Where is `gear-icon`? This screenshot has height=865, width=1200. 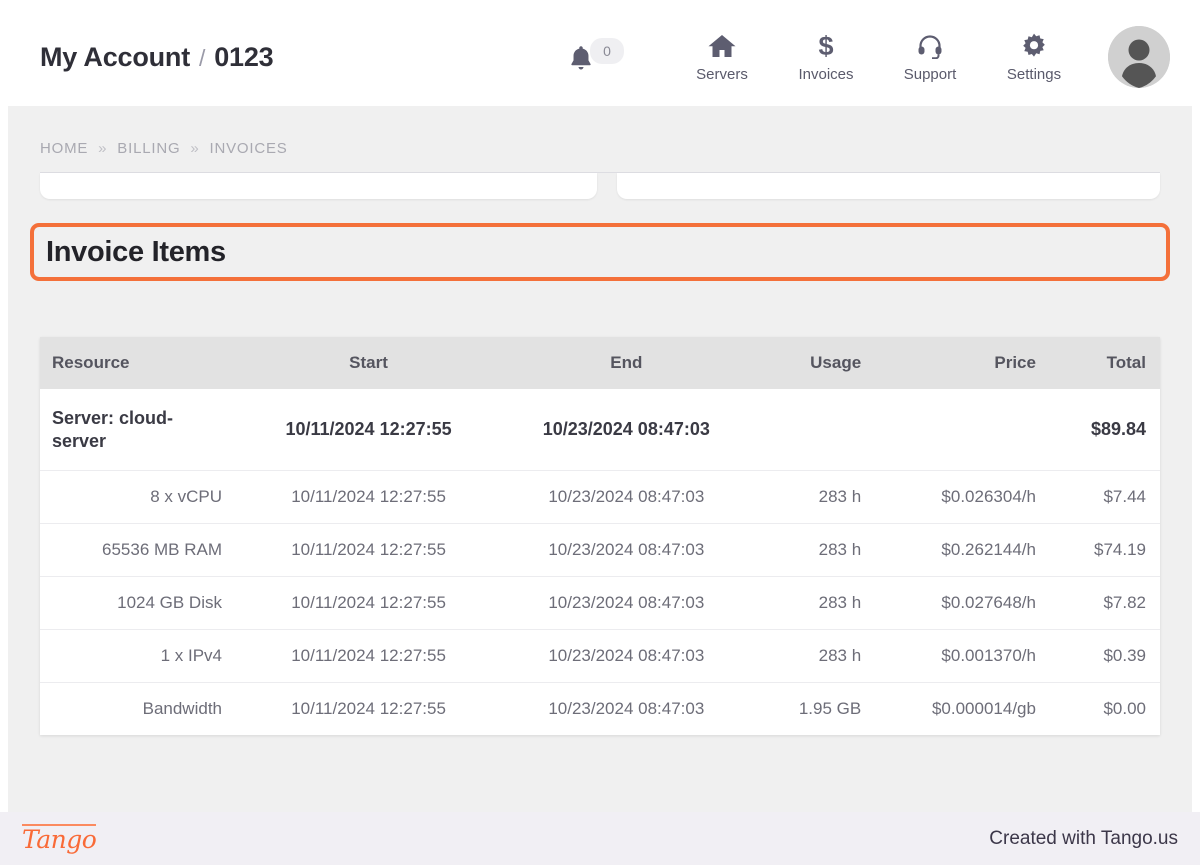
gear-icon is located at coordinates (1034, 46).